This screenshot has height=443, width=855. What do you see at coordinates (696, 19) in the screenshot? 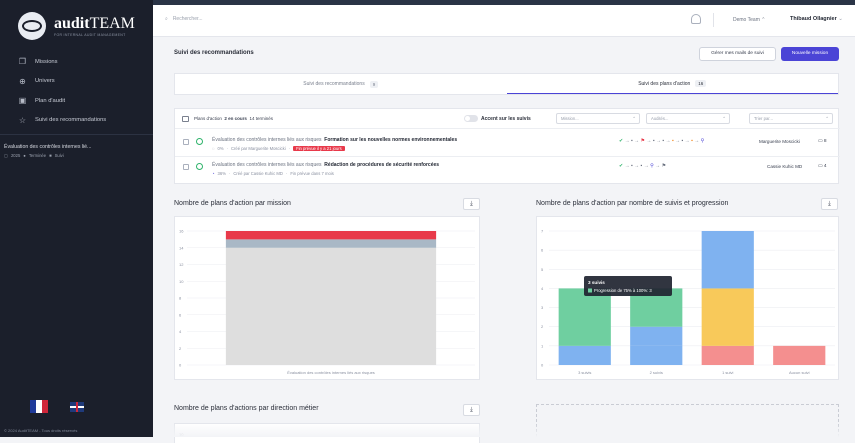
I see `bell-icon` at bounding box center [696, 19].